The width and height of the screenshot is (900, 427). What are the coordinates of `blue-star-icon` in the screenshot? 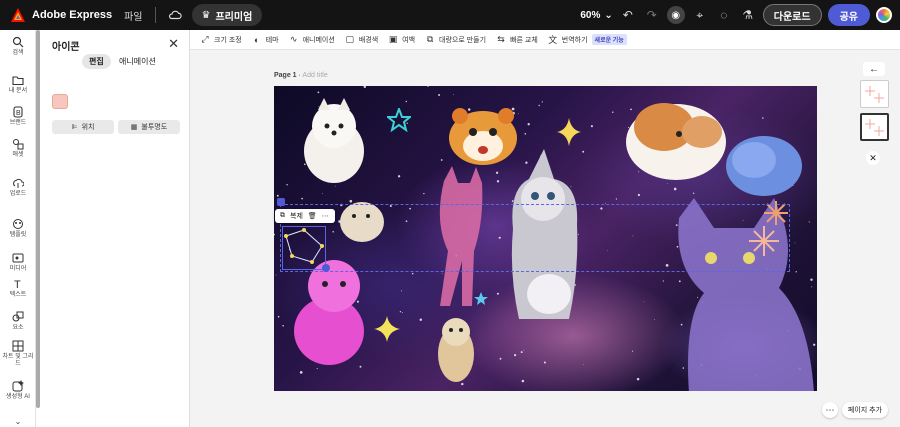 It's located at (481, 299).